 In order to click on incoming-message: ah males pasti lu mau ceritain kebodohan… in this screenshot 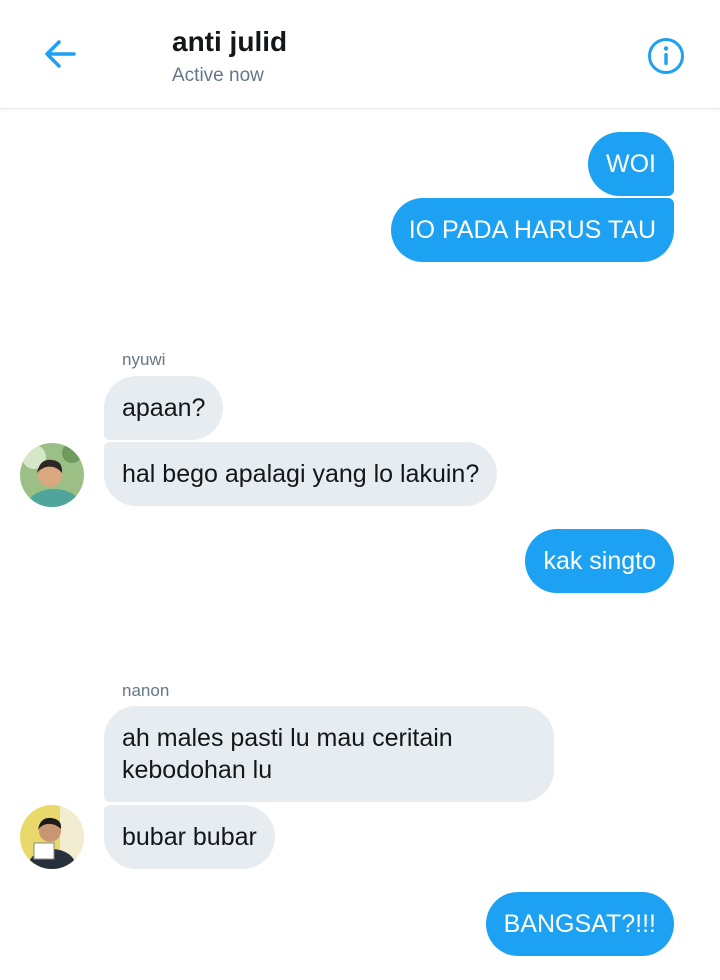, I will do `click(329, 754)`.